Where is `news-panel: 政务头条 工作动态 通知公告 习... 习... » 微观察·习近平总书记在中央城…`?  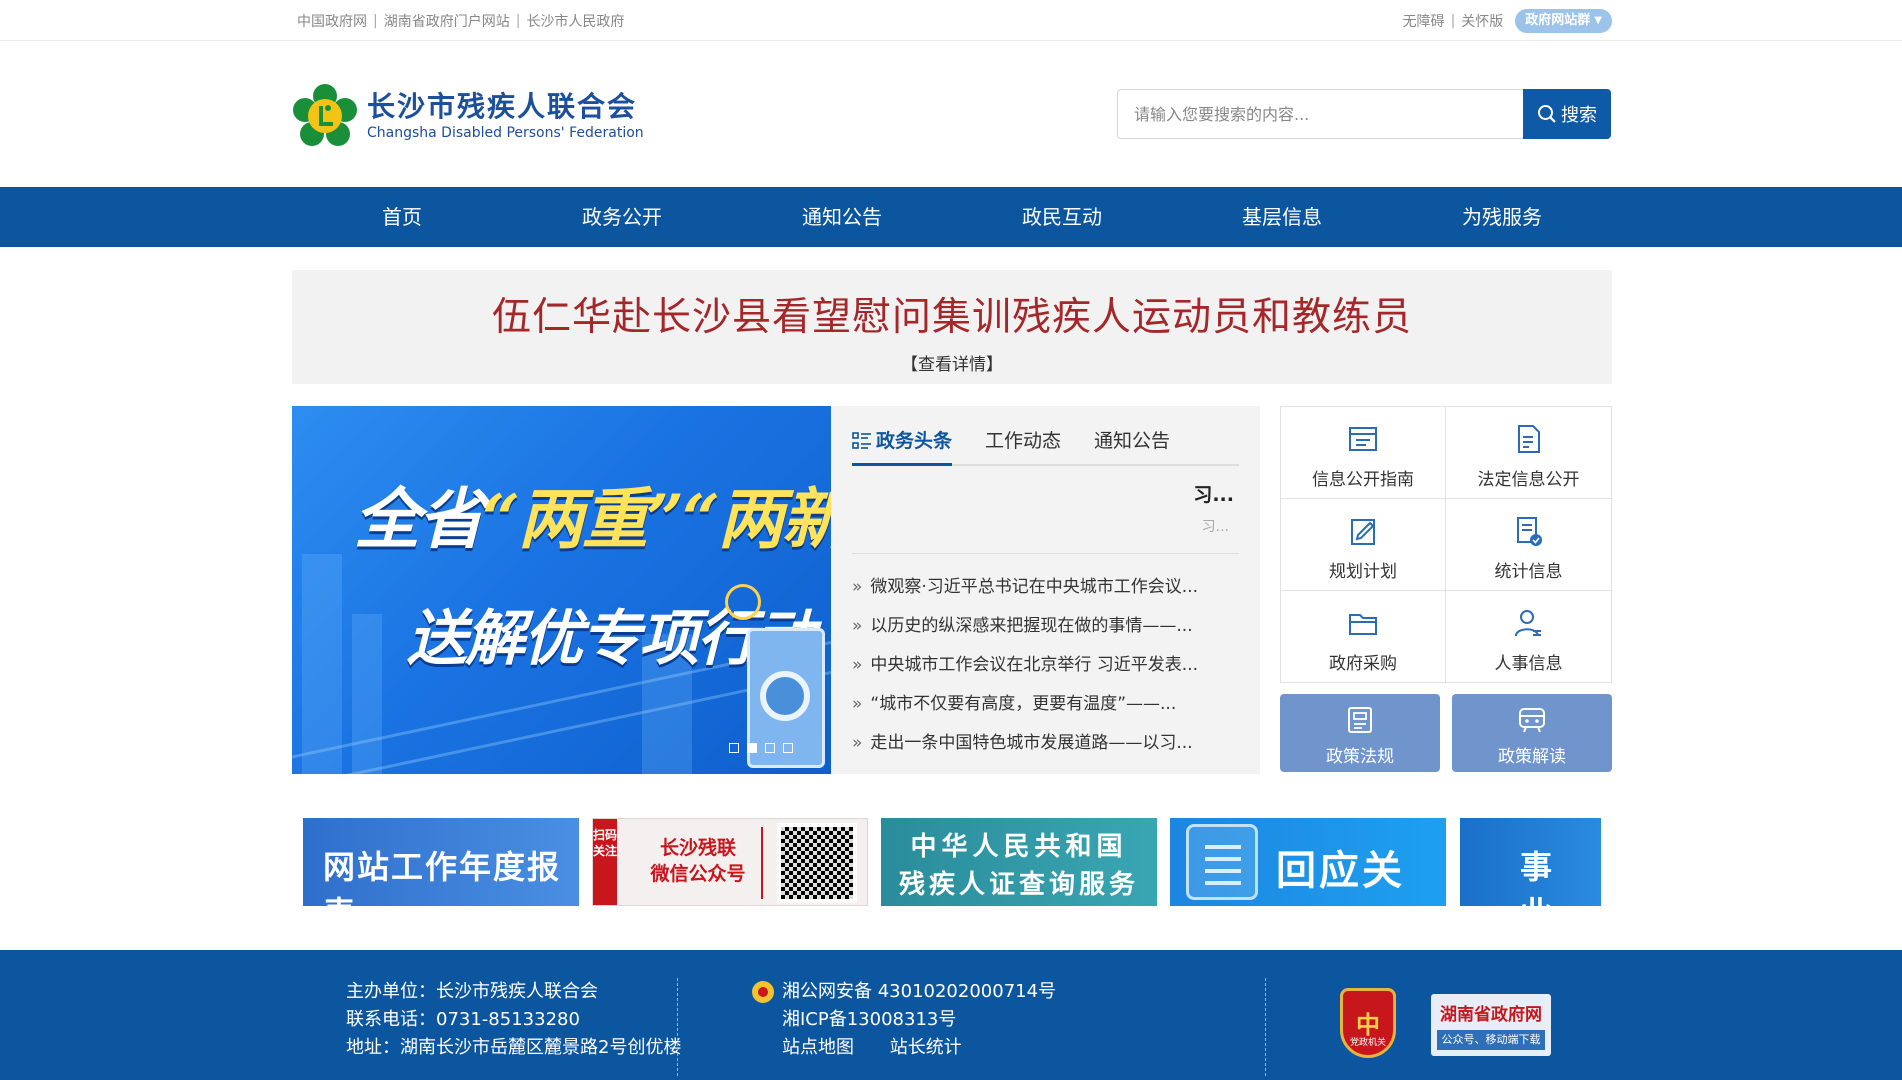 news-panel: 政务头条 工作动态 通知公告 习... 习... » 微观察·习近平总书记在中央城… is located at coordinates (1045, 590).